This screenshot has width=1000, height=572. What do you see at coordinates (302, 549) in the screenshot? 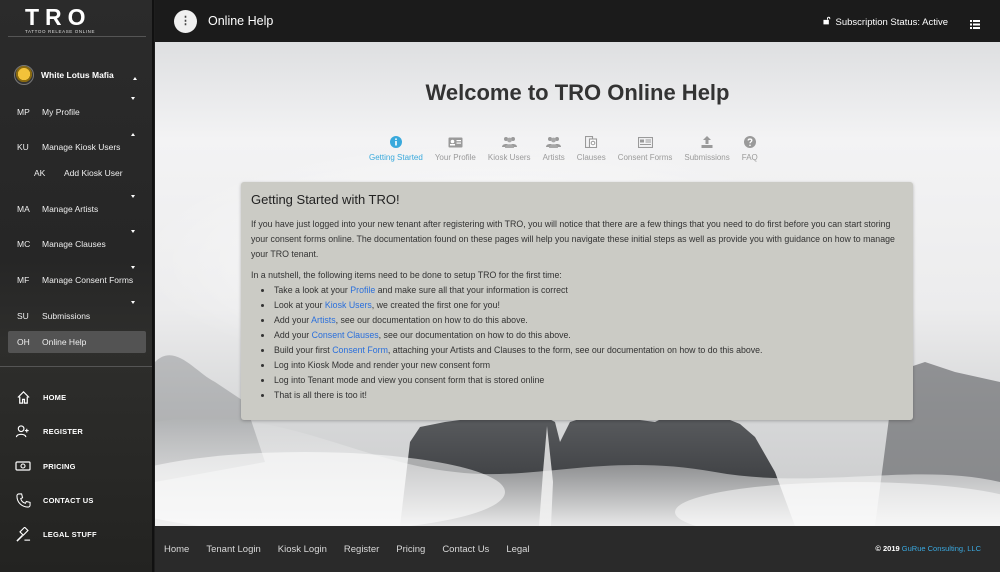
I see `footer-link-kiosk-login: Kiosk Login` at bounding box center [302, 549].